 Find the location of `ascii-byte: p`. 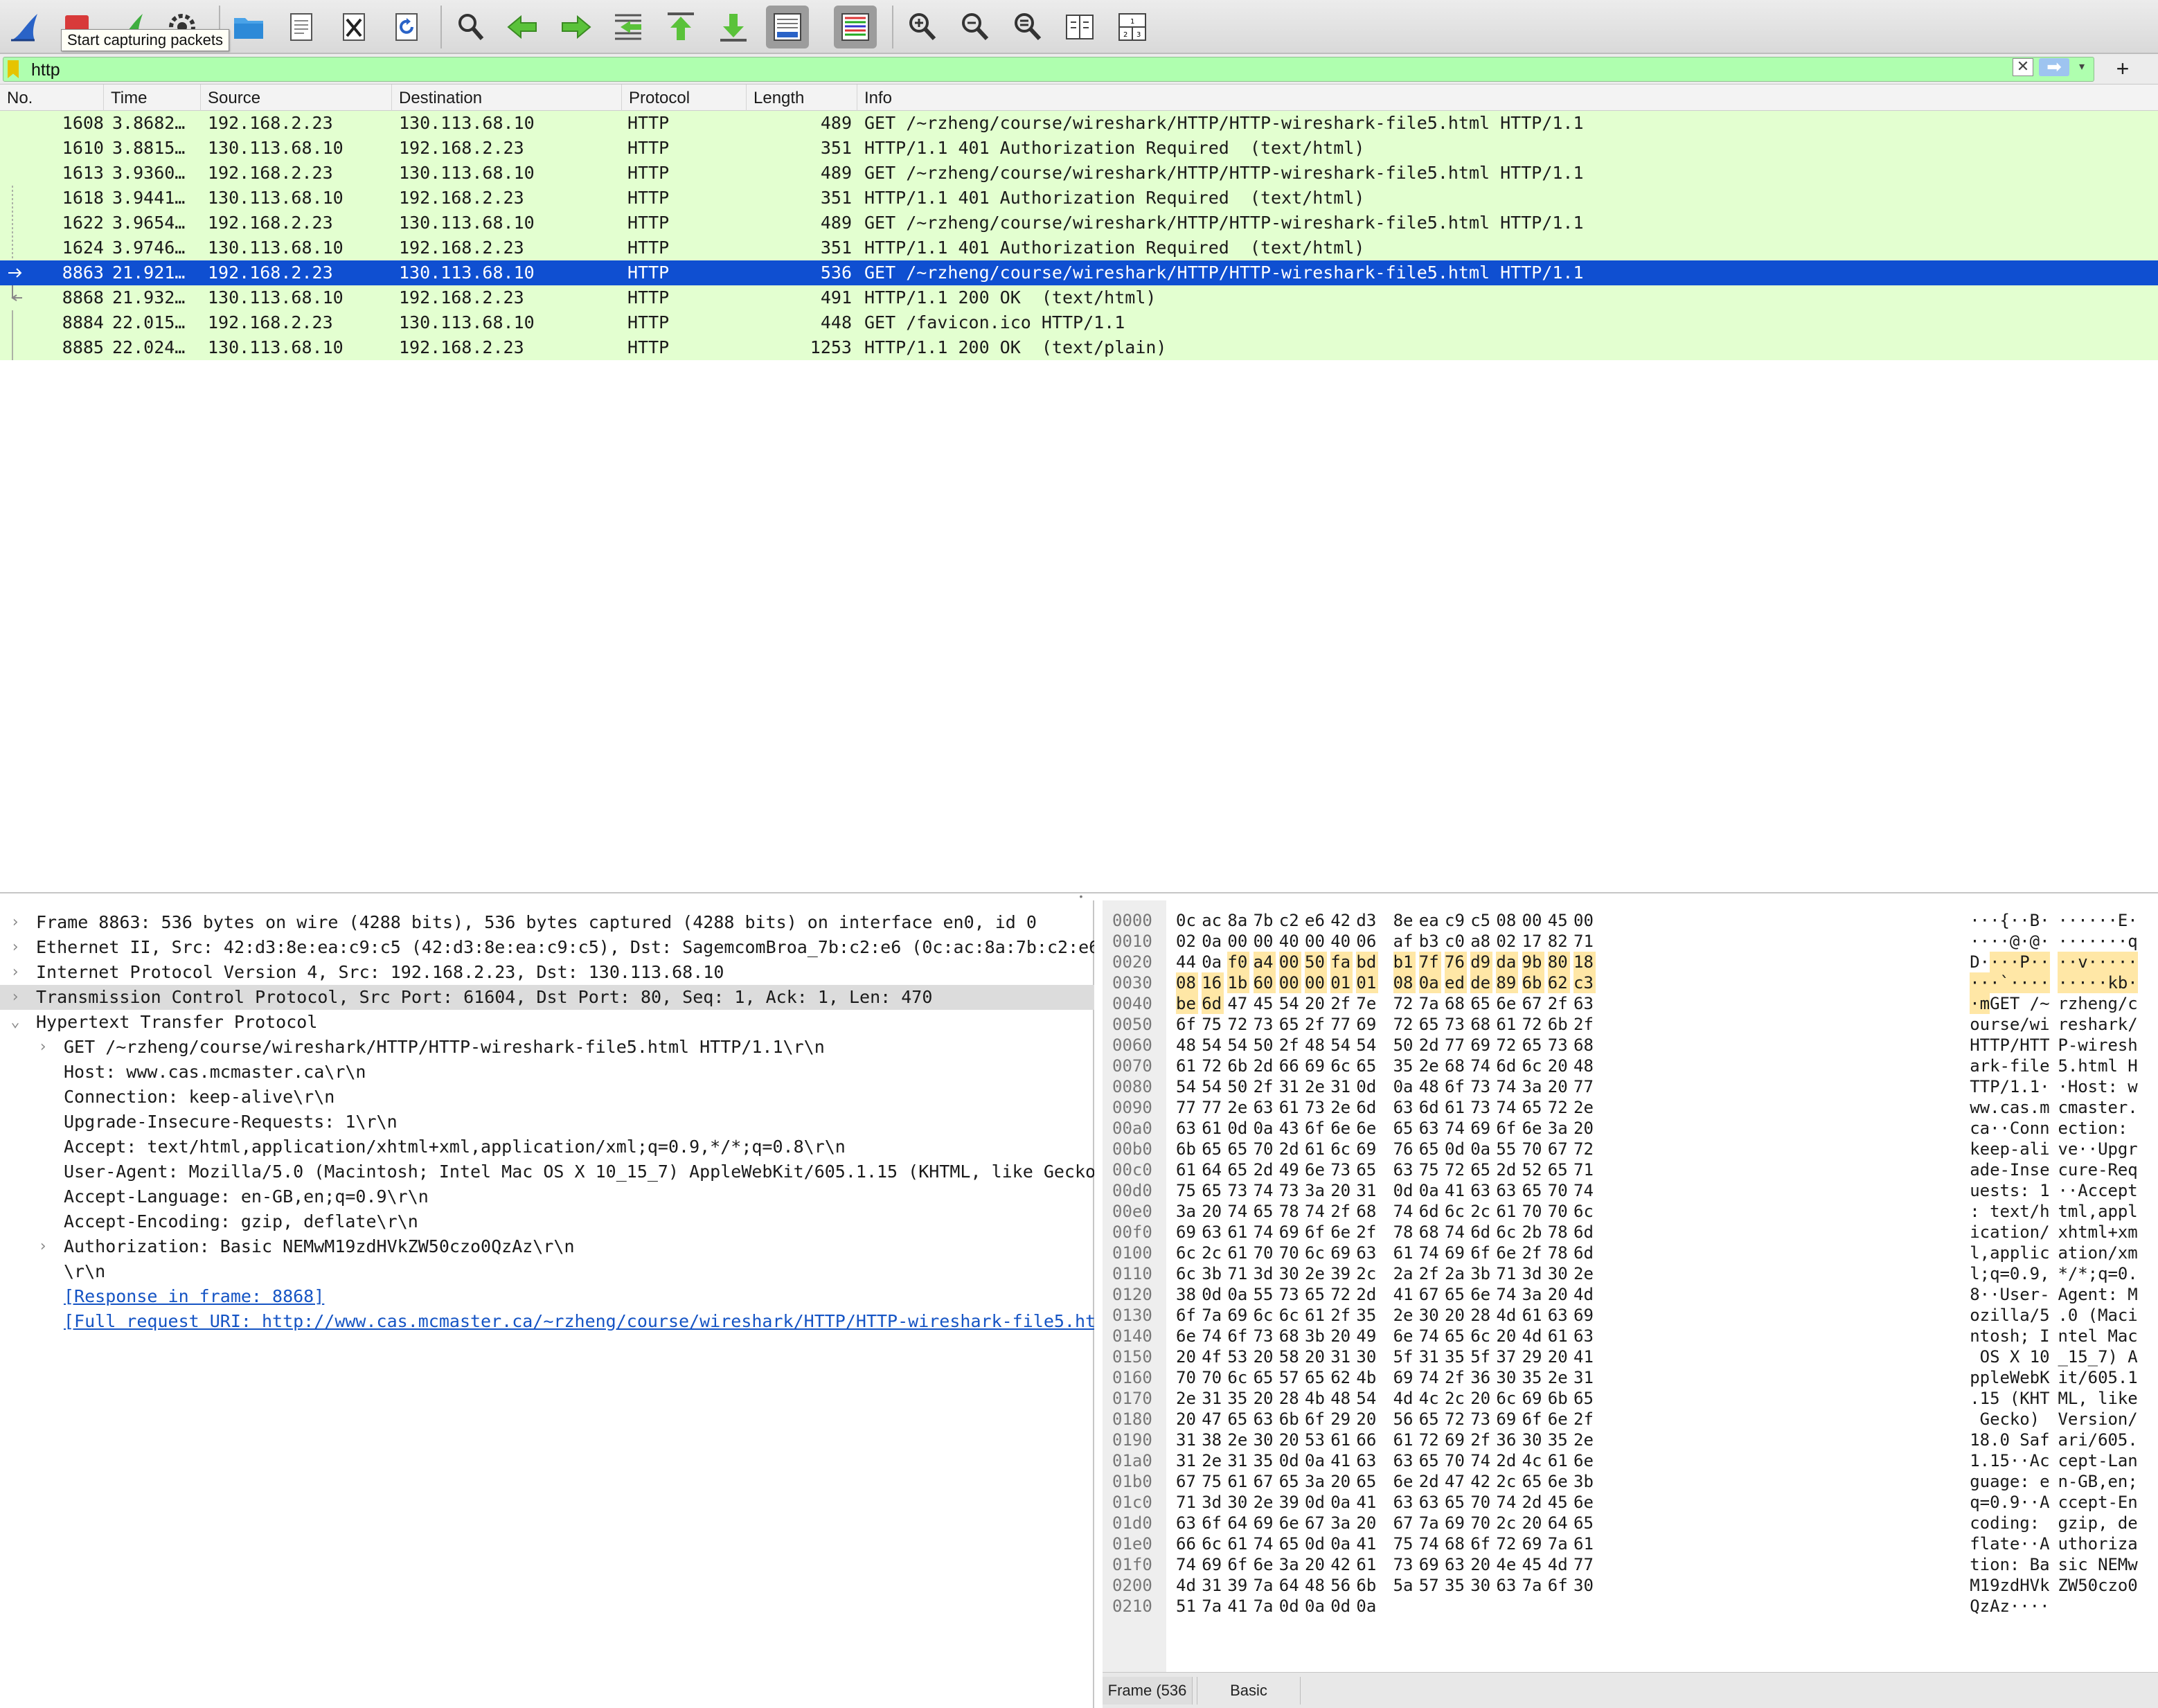

ascii-byte: p is located at coordinates (2092, 1502).